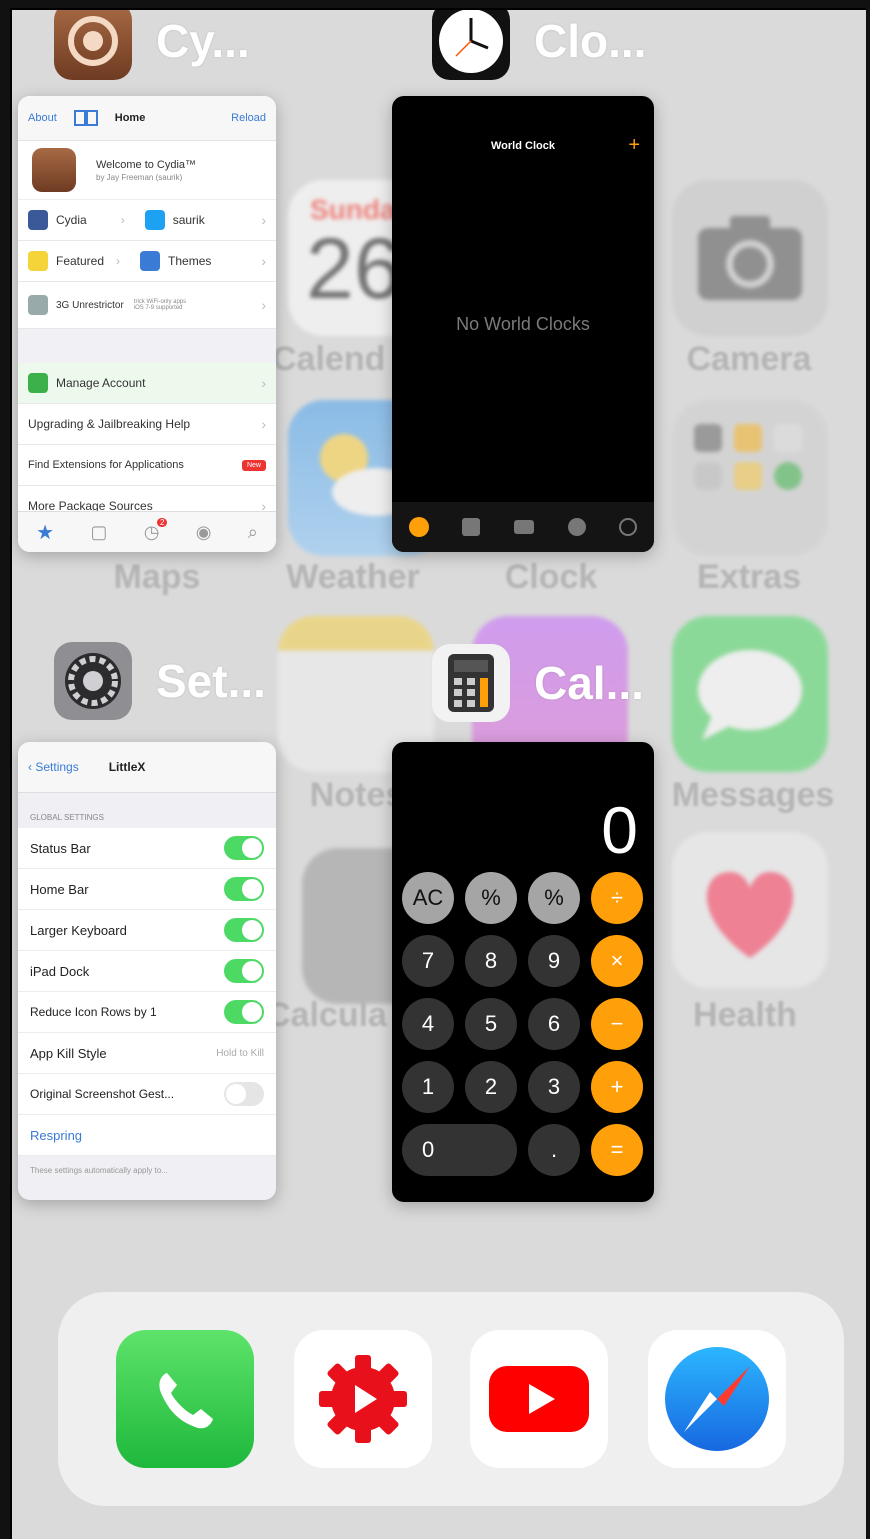 This screenshot has height=1539, width=870. I want to click on stopwatch-tab-icon, so click(576, 527).